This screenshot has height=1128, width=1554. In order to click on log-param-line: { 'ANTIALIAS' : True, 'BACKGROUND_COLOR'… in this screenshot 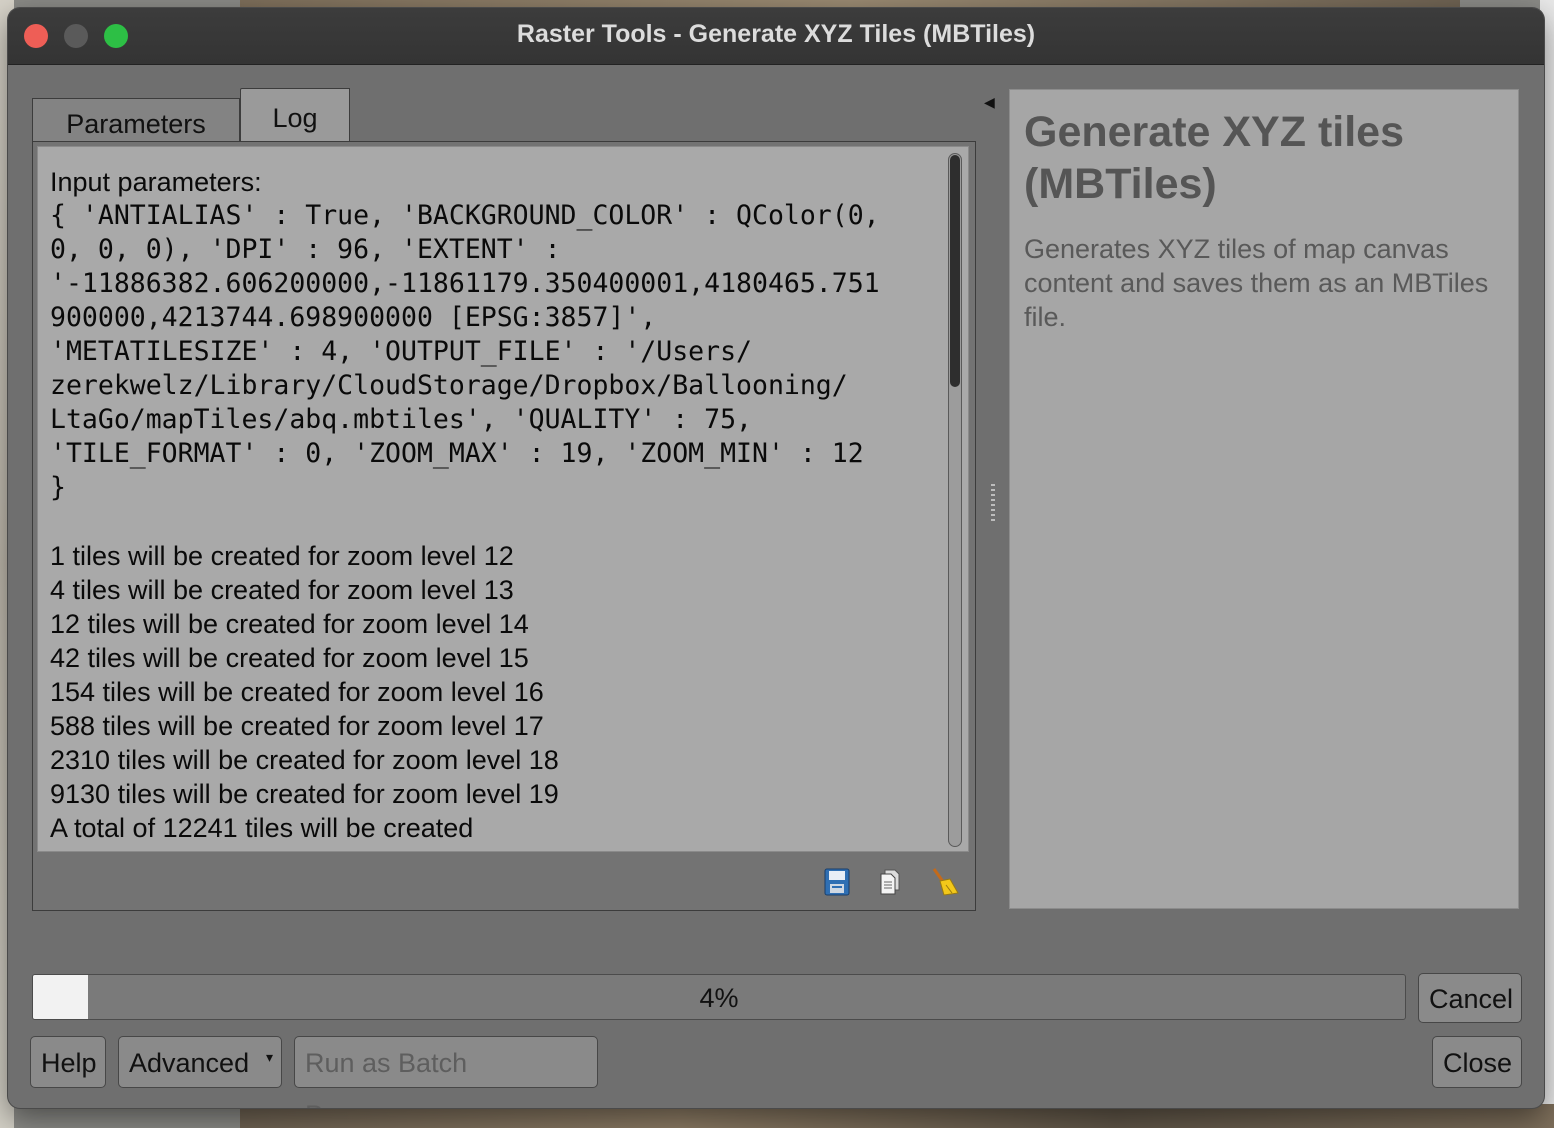, I will do `click(465, 215)`.